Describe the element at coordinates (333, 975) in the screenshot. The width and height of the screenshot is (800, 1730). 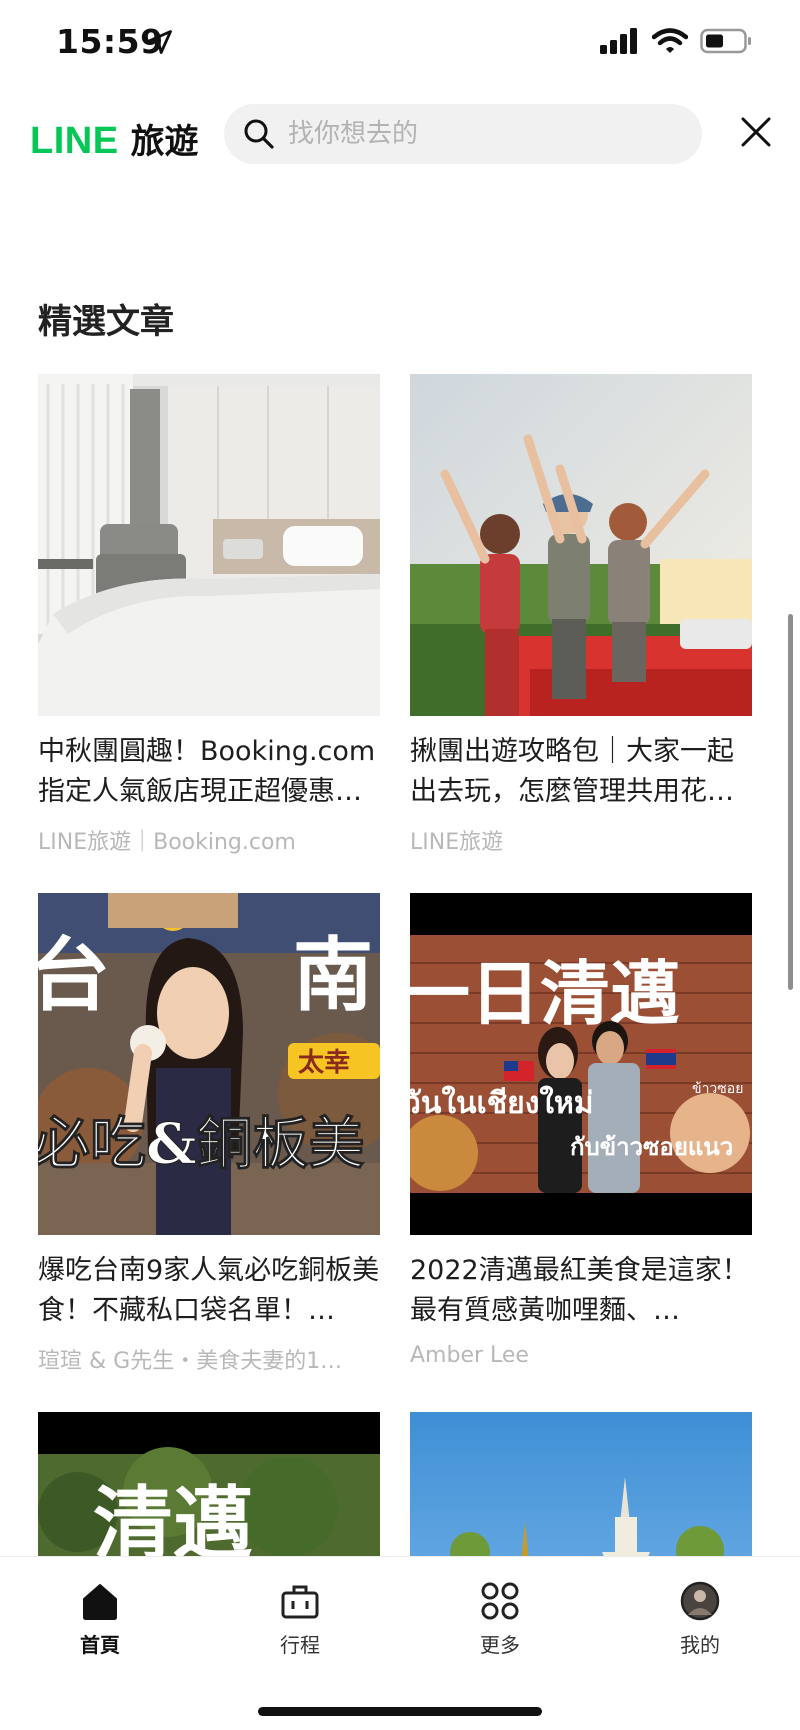
I see `svg-text: 南` at that location.